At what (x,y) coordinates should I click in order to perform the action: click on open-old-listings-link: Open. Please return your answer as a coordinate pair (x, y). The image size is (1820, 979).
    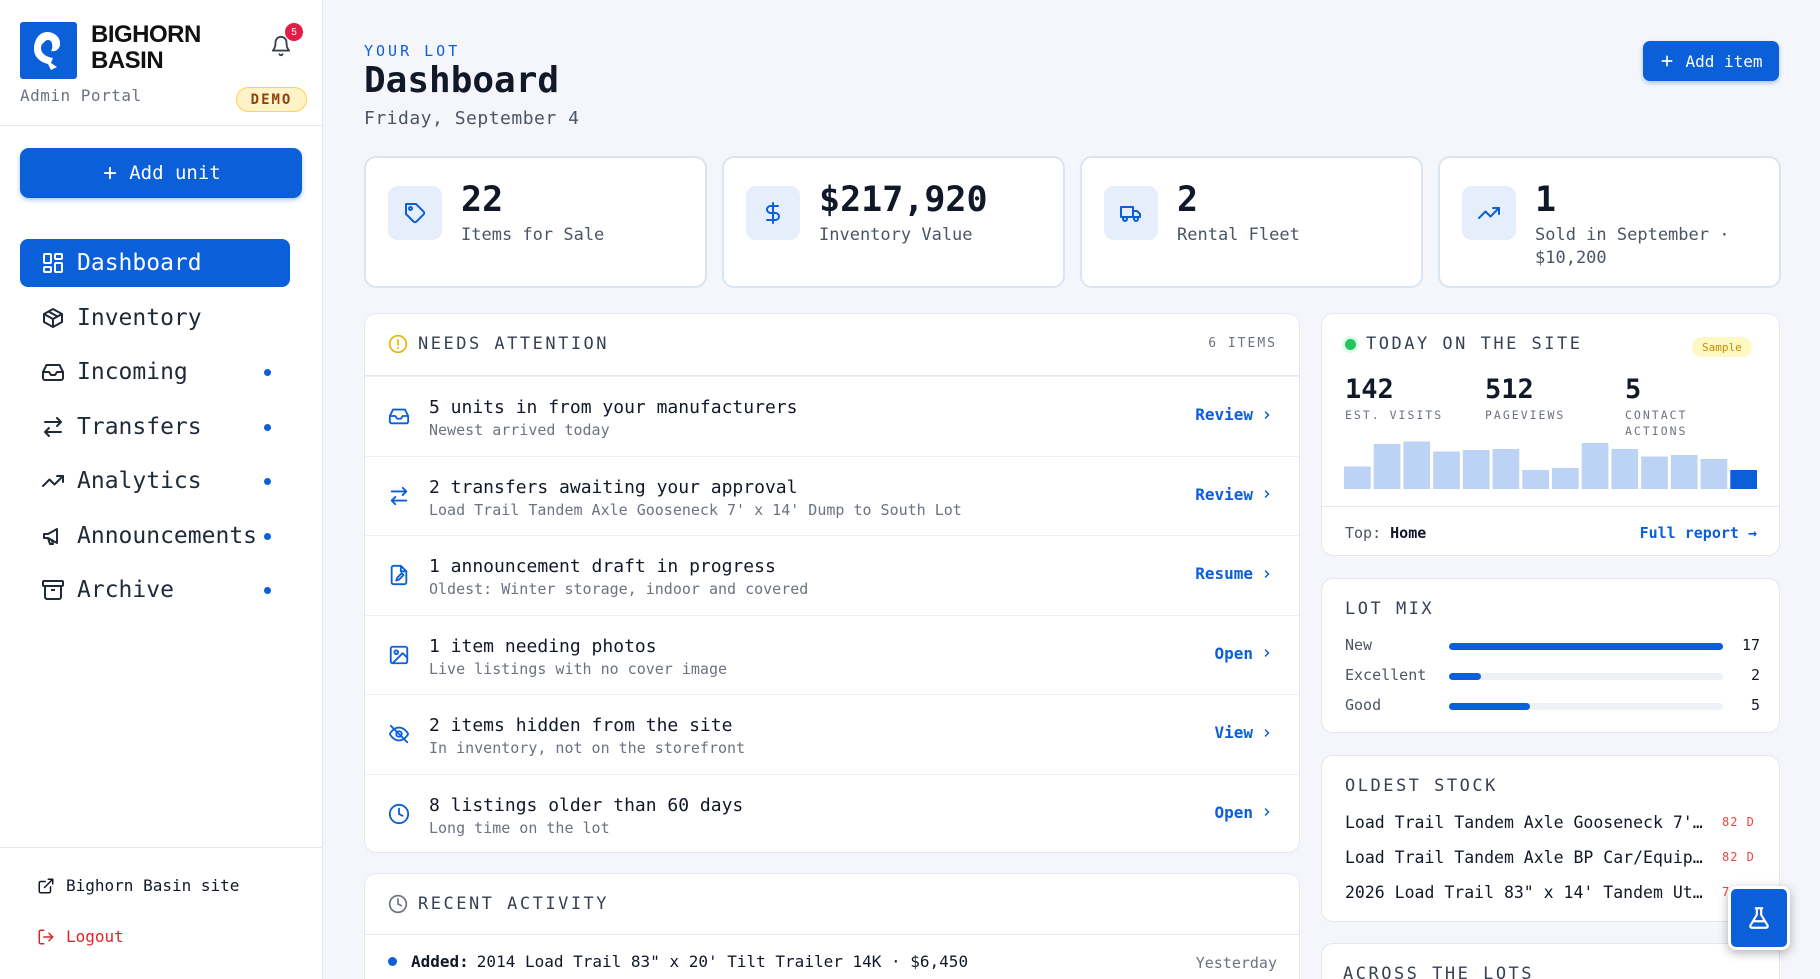
    Looking at the image, I should click on (1243, 812).